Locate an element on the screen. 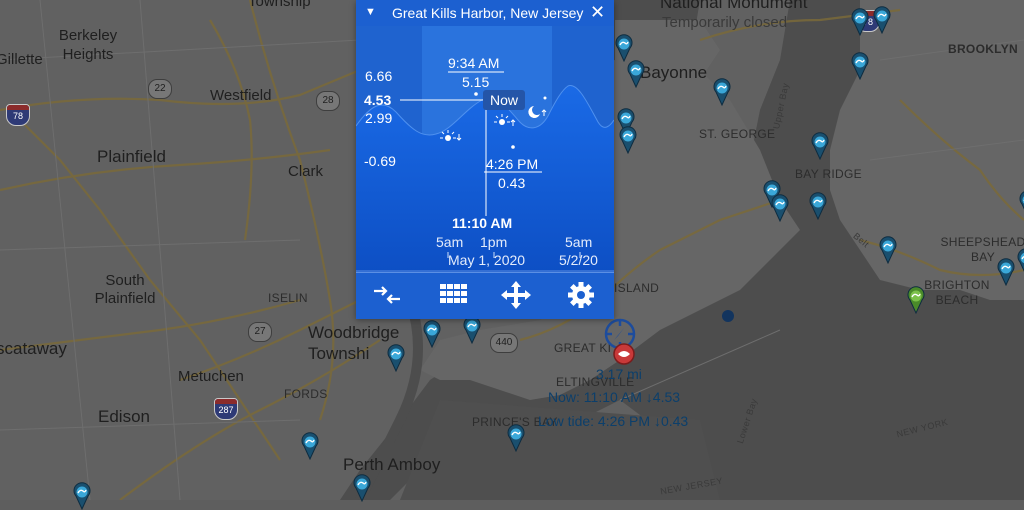 This screenshot has height=510, width=1024. place-label-plainfield: Plainfield is located at coordinates (131, 157).